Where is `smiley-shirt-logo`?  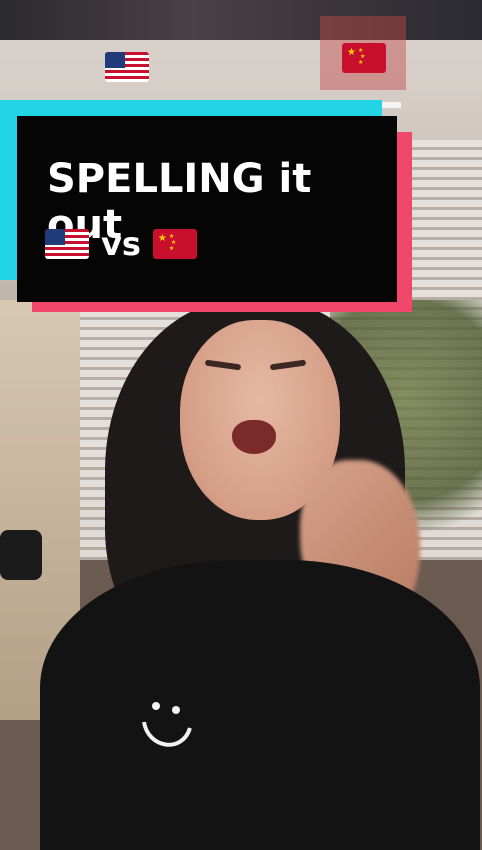
smiley-shirt-logo is located at coordinates (167, 724).